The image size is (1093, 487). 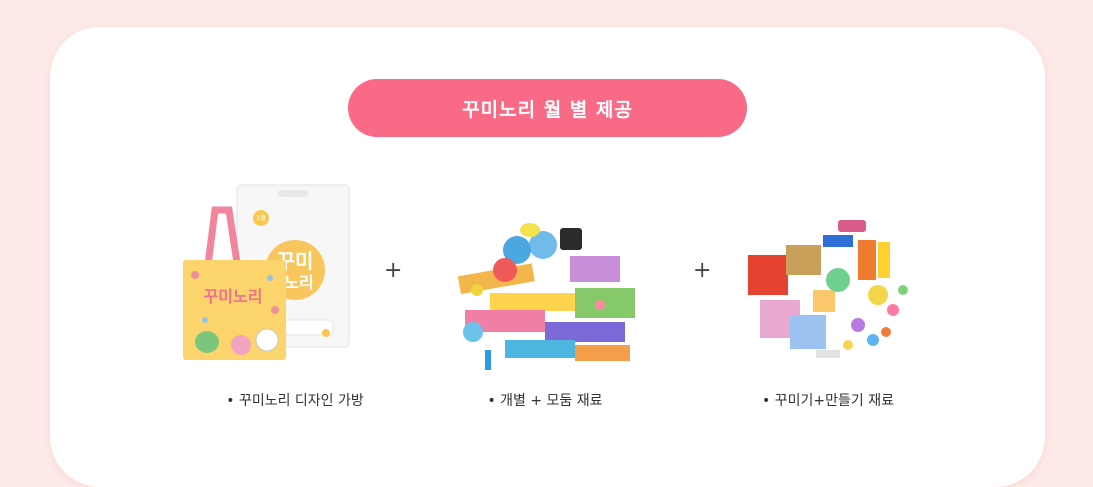 I want to click on svg-text: 노리, so click(x=298, y=282).